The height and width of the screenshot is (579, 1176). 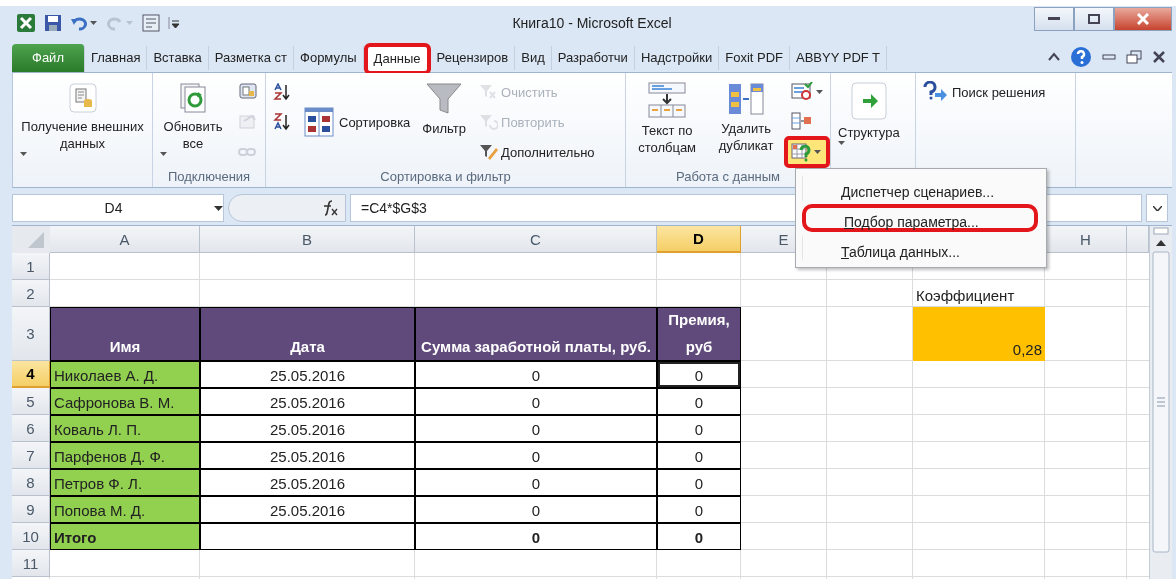 I want to click on row-header: 10, so click(x=31, y=536).